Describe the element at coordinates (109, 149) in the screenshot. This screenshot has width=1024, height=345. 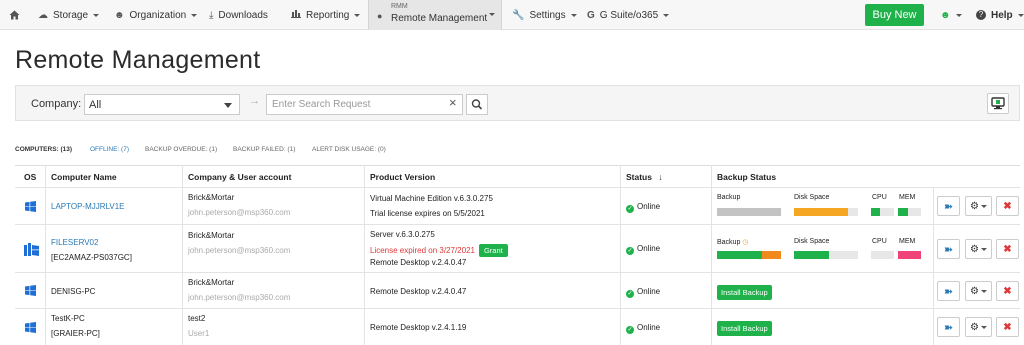
I see `stat-offline: OFFLINE: (7)` at that location.